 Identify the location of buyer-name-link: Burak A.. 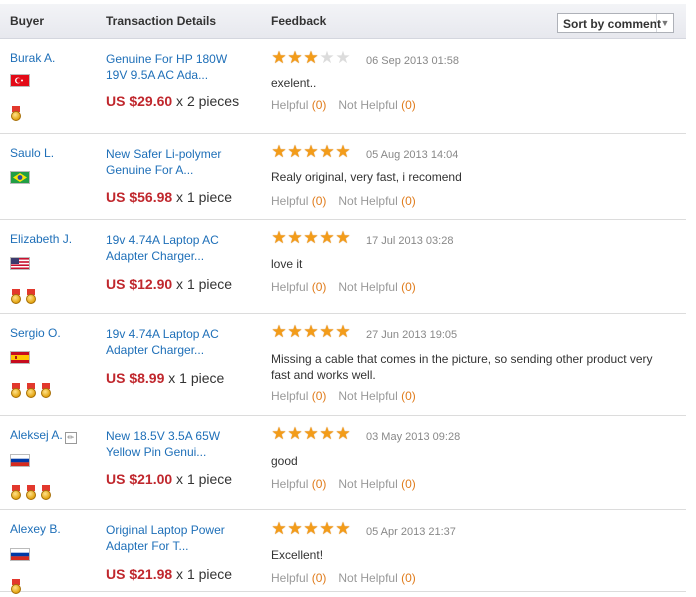
(32, 58).